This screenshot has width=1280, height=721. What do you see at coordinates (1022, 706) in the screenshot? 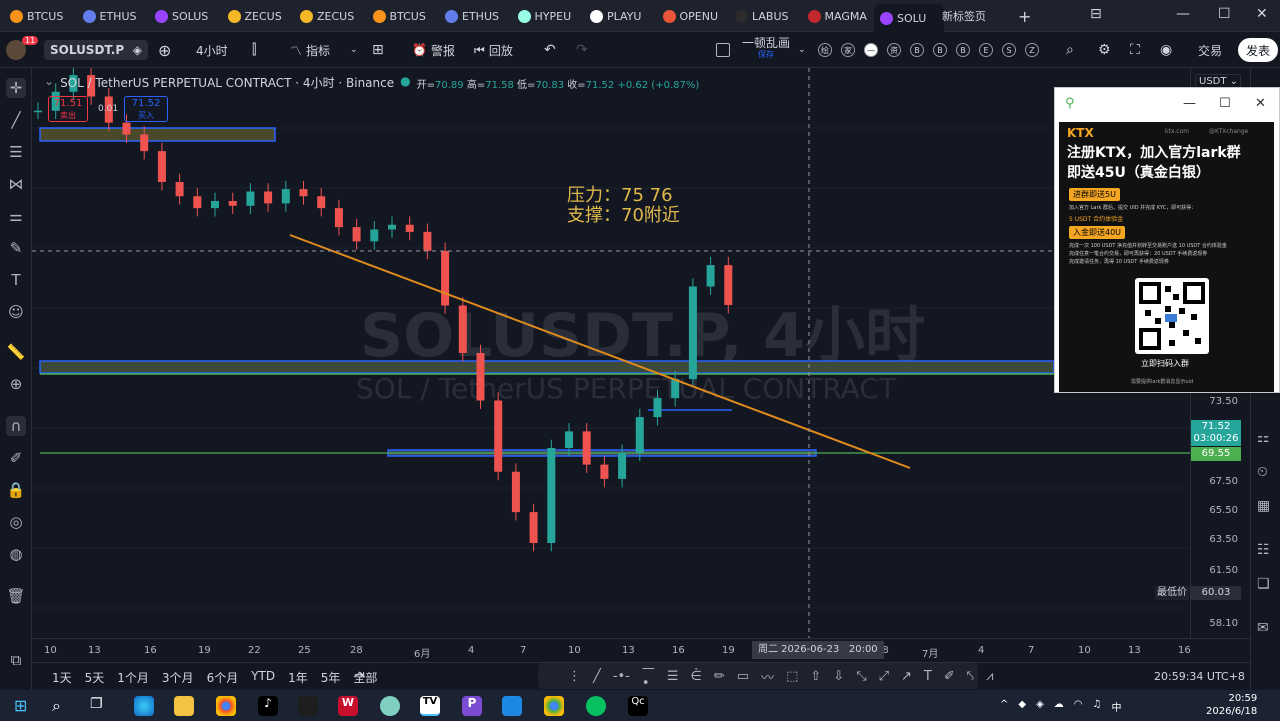
I see `tray-app-icon: ◆` at bounding box center [1022, 706].